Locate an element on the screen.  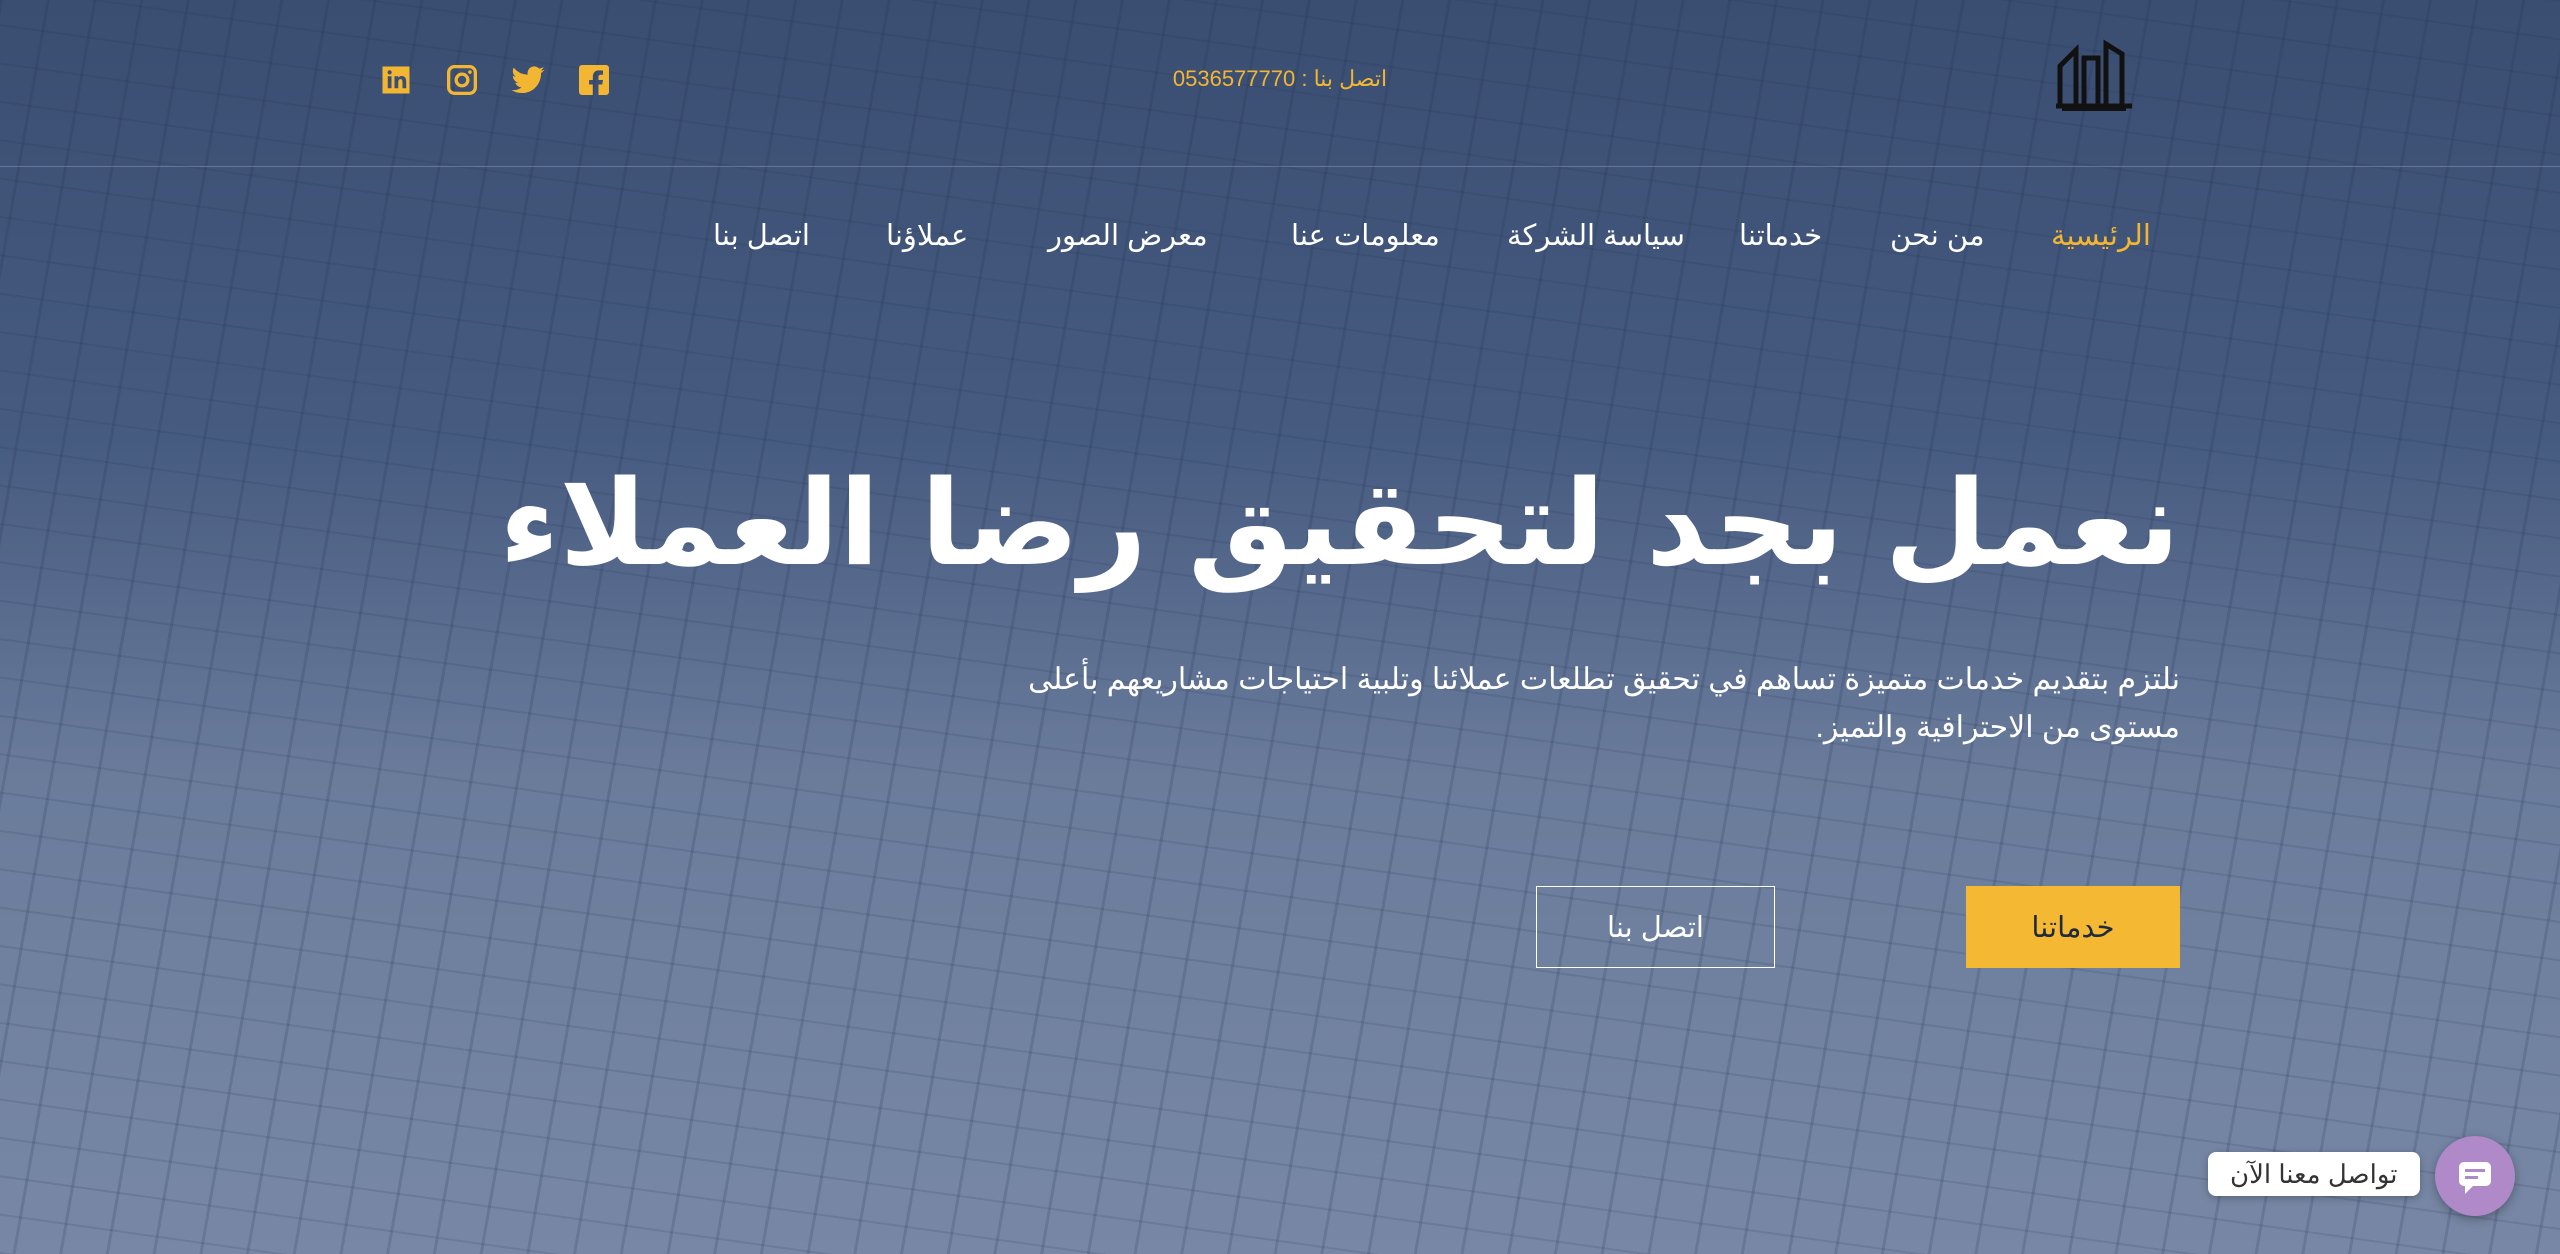
phone-contact: اتصل بنا : 0536577770 is located at coordinates (1280, 79).